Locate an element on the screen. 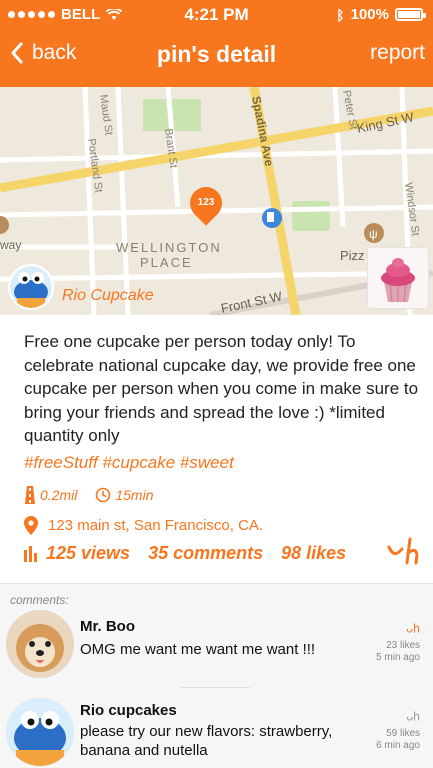 This screenshot has height=768, width=433. place-avatar is located at coordinates (31, 287).